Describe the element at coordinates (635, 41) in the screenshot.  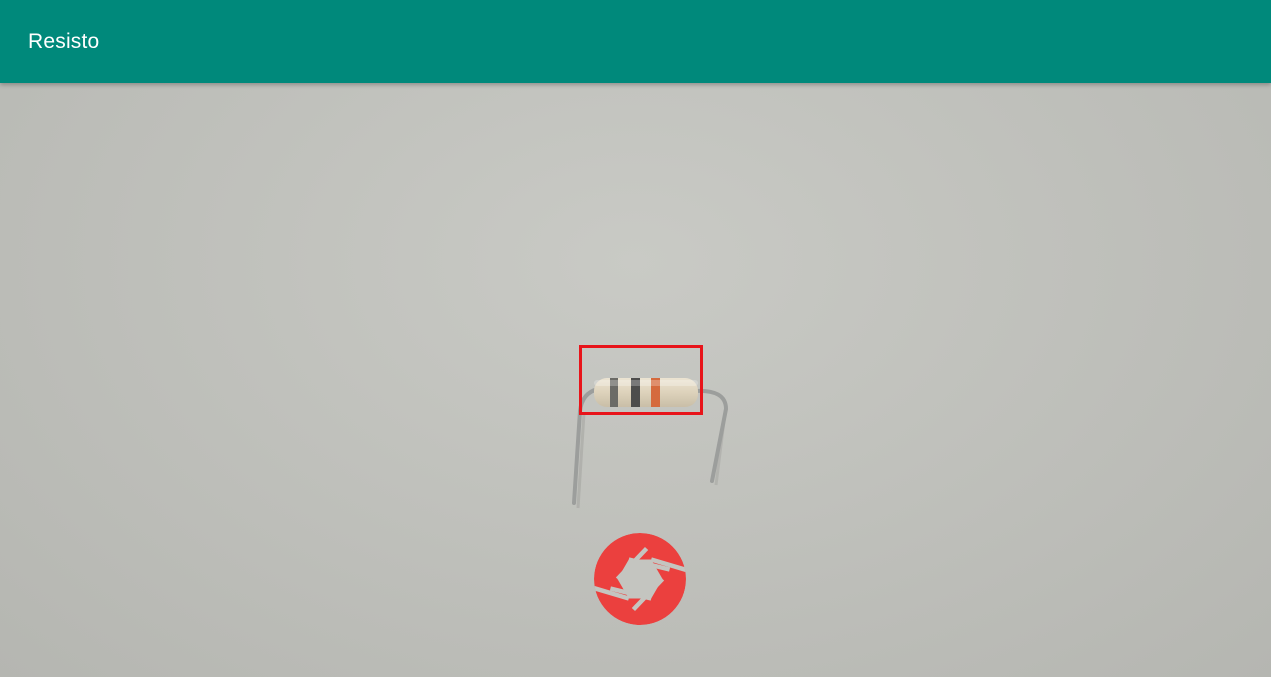
I see `app-bar: Resisto` at that location.